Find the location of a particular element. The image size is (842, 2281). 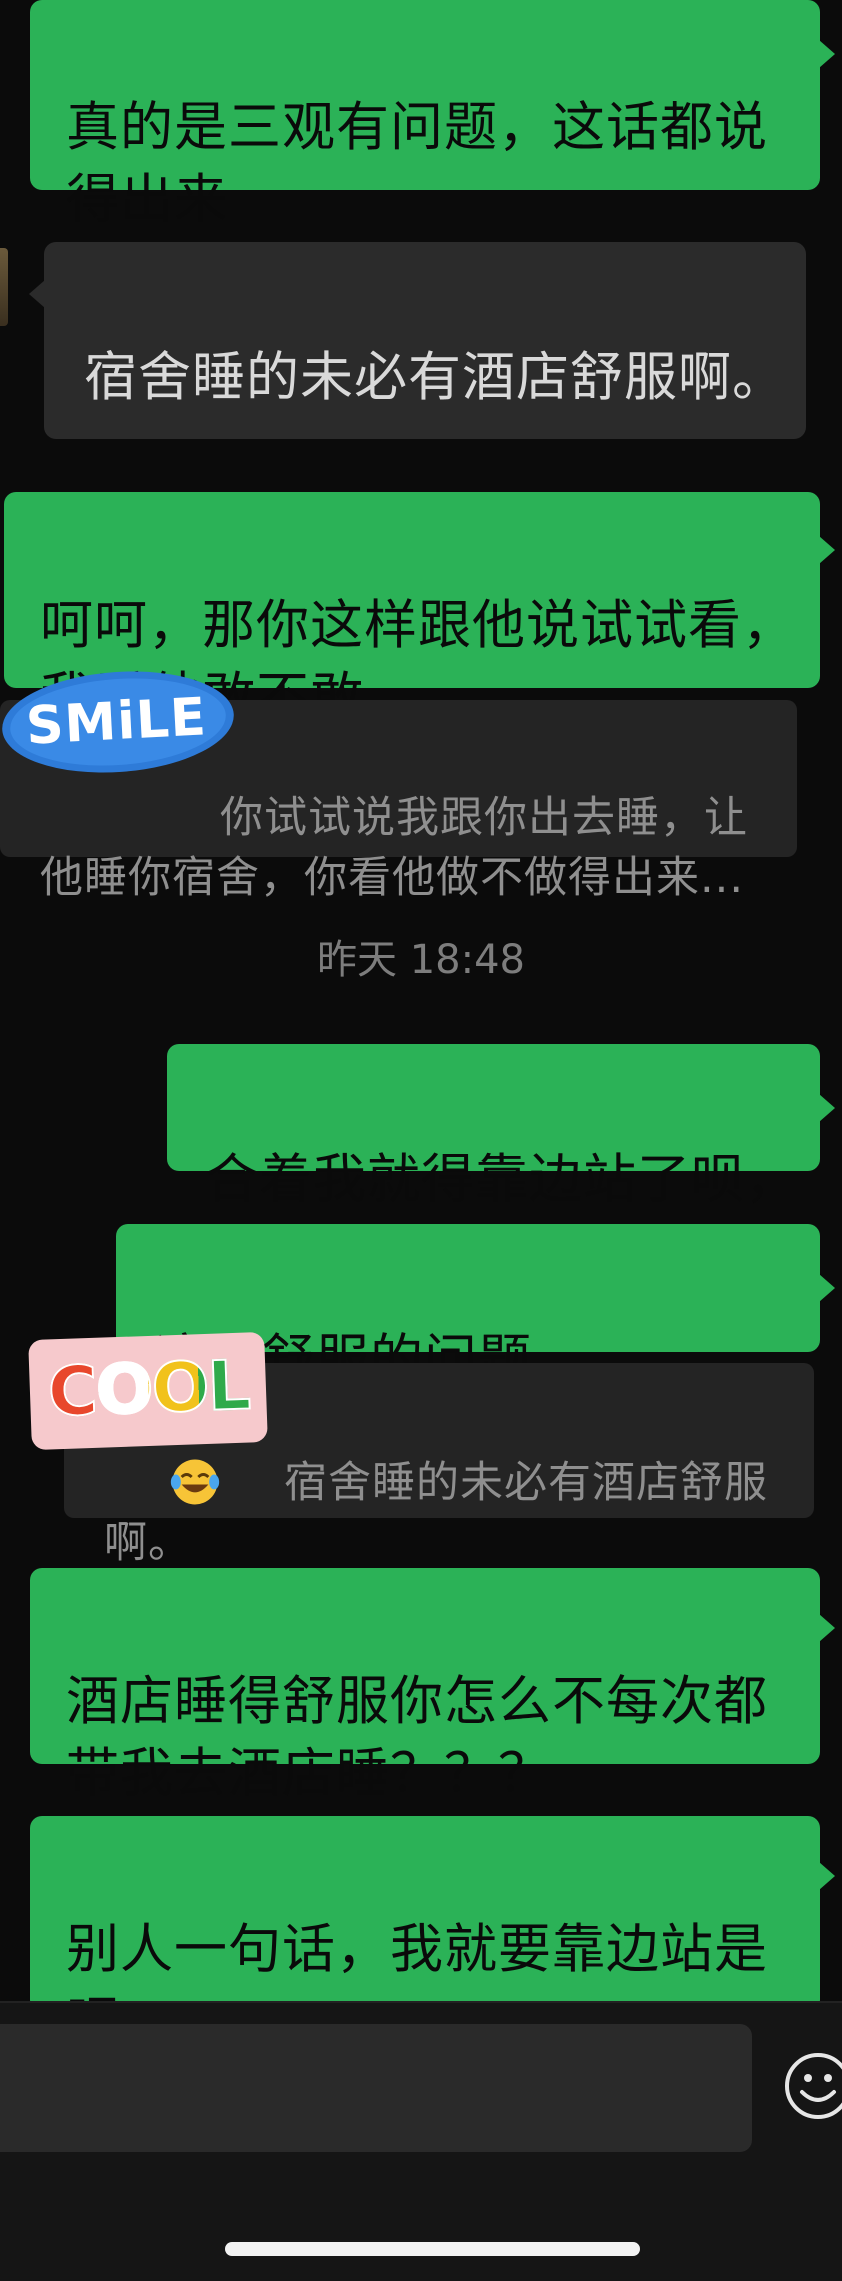

message-bubble-outgoing: 别人一句话，我就要靠边站是 吧 is located at coordinates (425, 1934).